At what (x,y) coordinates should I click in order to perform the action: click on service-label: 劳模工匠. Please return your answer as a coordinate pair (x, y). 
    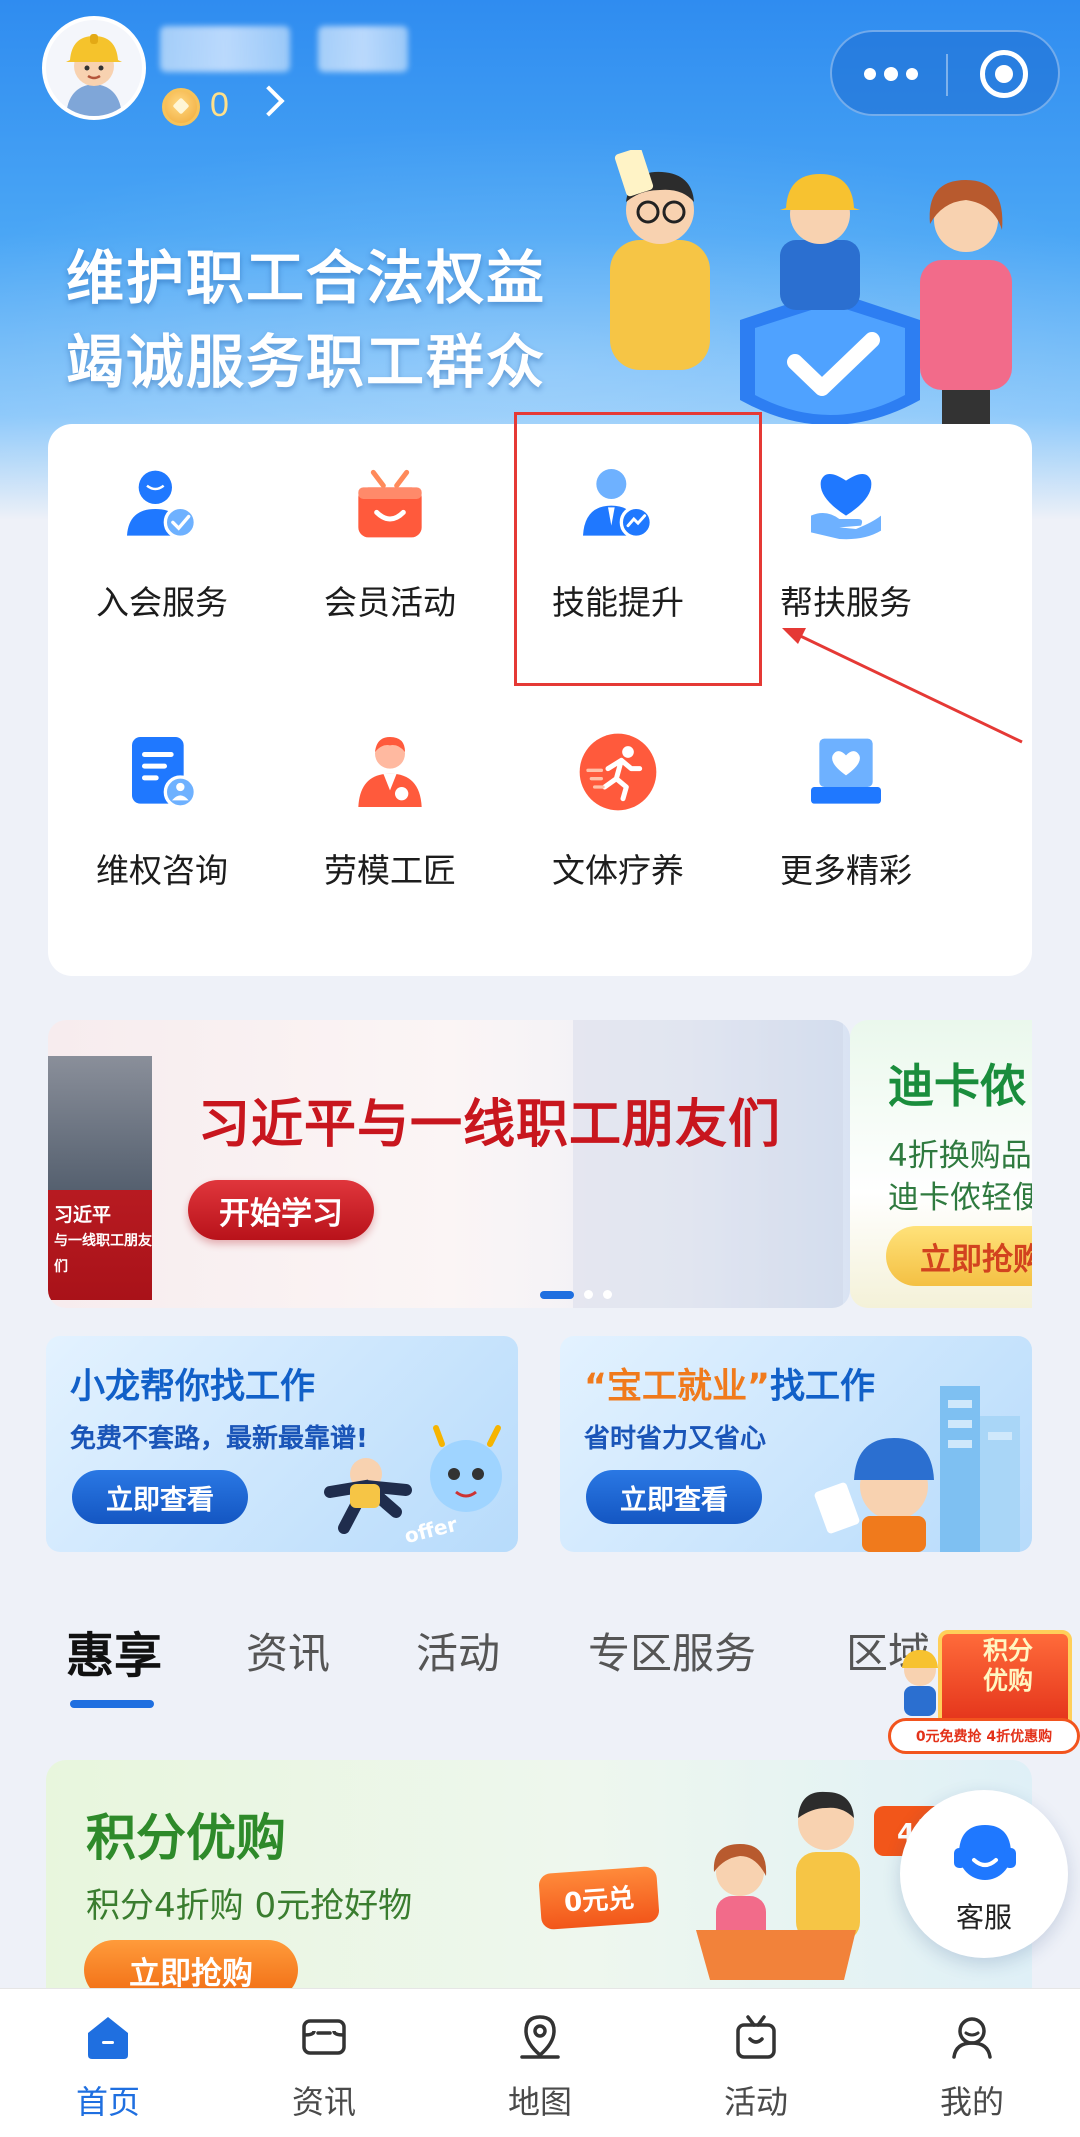
    Looking at the image, I should click on (390, 870).